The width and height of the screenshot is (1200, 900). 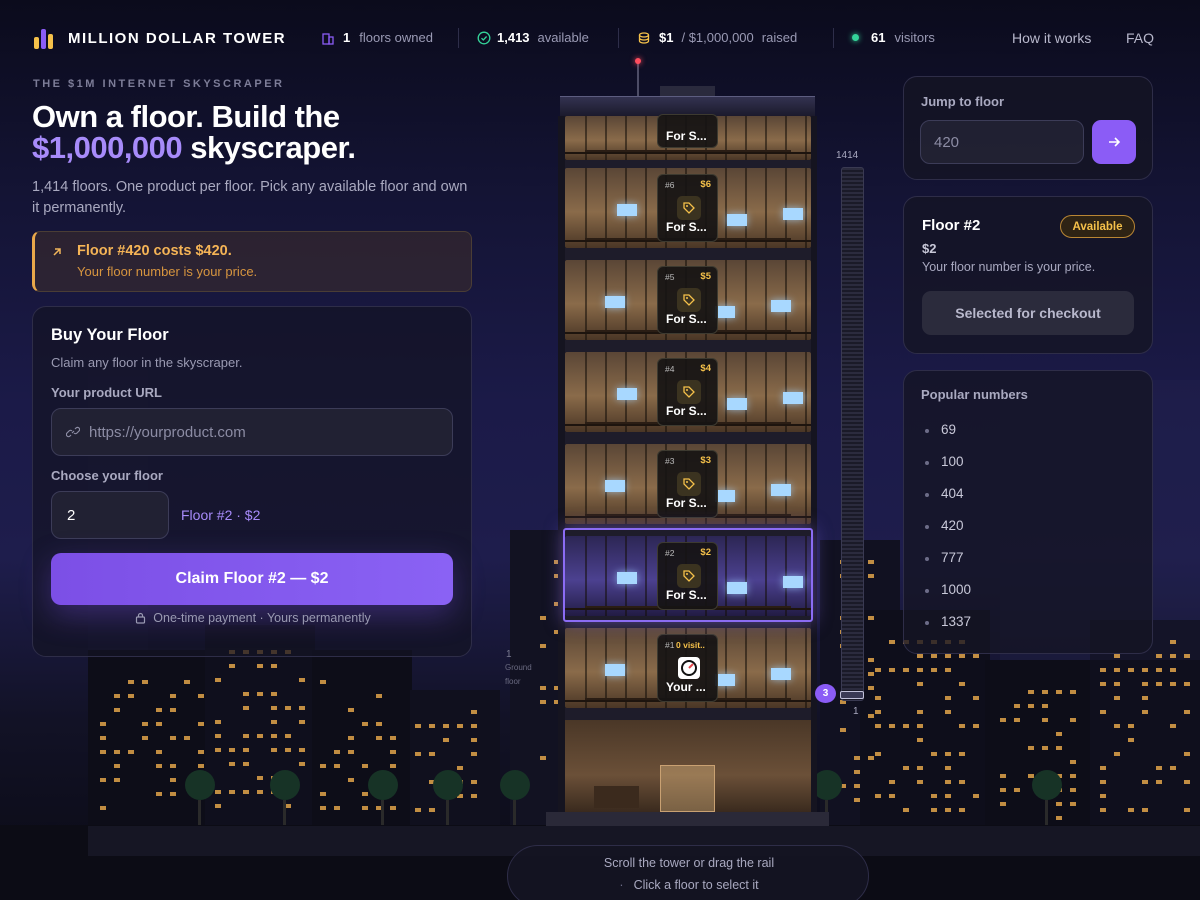 What do you see at coordinates (1051, 38) in the screenshot?
I see `nav-how-it-works: How it works` at bounding box center [1051, 38].